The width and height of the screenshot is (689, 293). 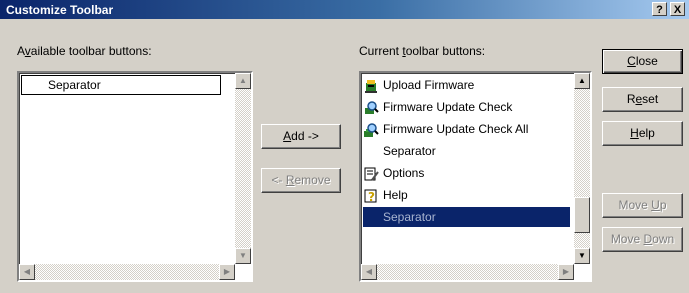 I want to click on help-icon: ?, so click(x=372, y=196).